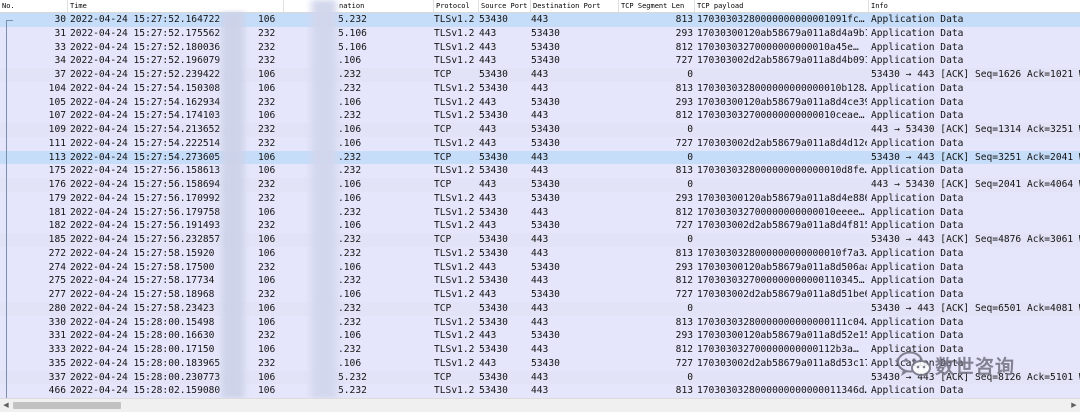 This screenshot has width=1080, height=412. Describe the element at coordinates (350, 281) in the screenshot. I see `packet-destination: .232` at that location.